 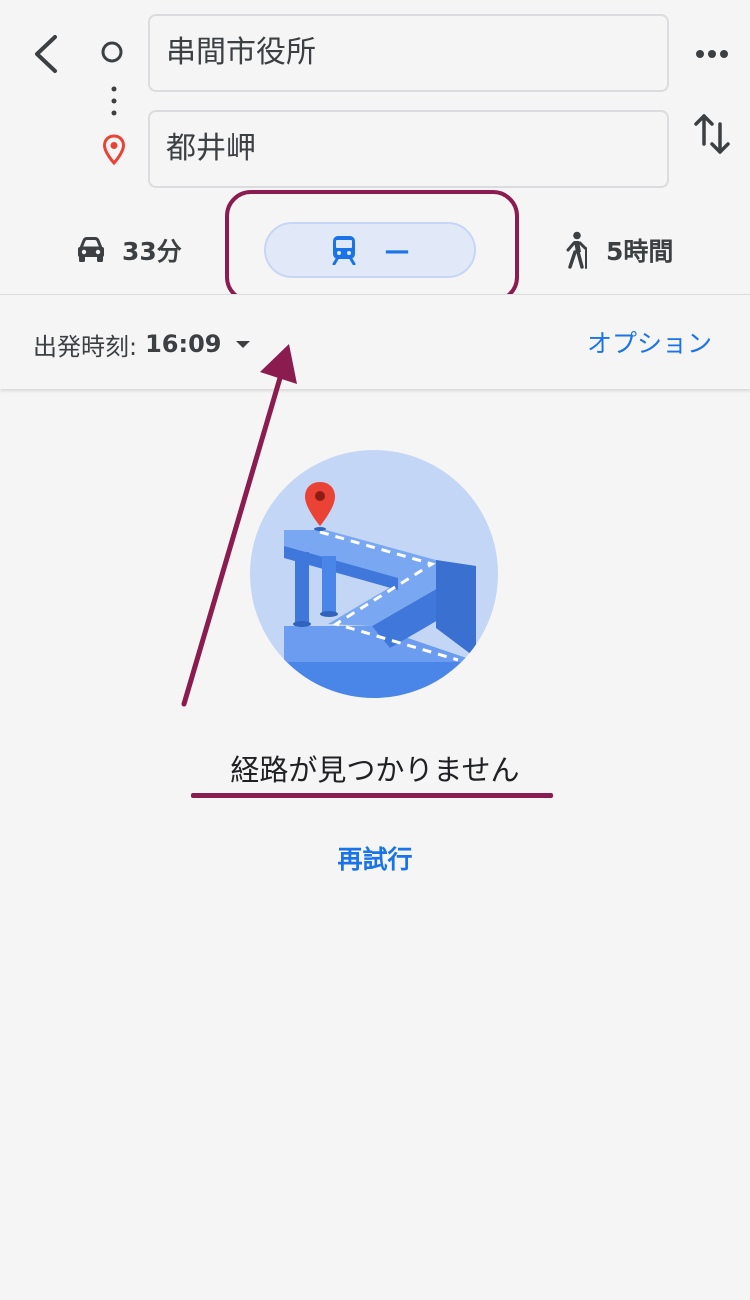 What do you see at coordinates (372, 795) in the screenshot?
I see `annotation-underline` at bounding box center [372, 795].